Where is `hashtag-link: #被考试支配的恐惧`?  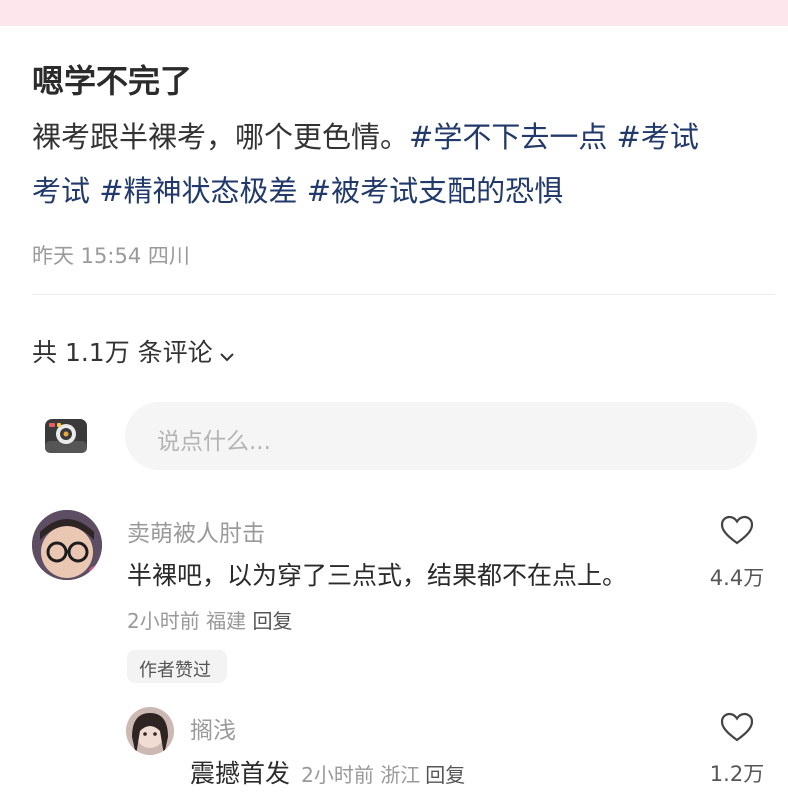 hashtag-link: #被考试支配的恐惧 is located at coordinates (435, 191).